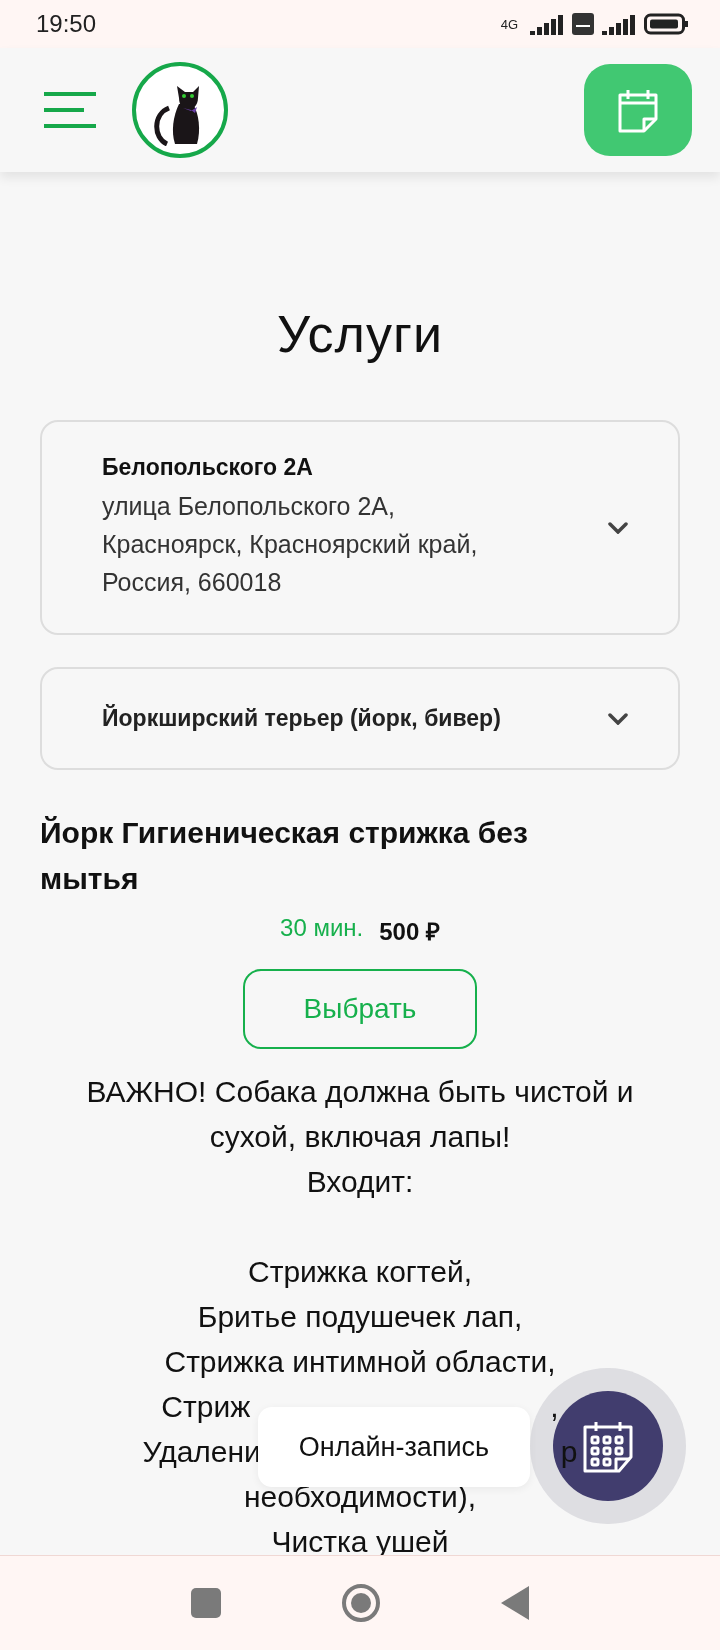 This screenshot has height=1650, width=720. Describe the element at coordinates (509, 24) in the screenshot. I see `network-type: 4G` at that location.